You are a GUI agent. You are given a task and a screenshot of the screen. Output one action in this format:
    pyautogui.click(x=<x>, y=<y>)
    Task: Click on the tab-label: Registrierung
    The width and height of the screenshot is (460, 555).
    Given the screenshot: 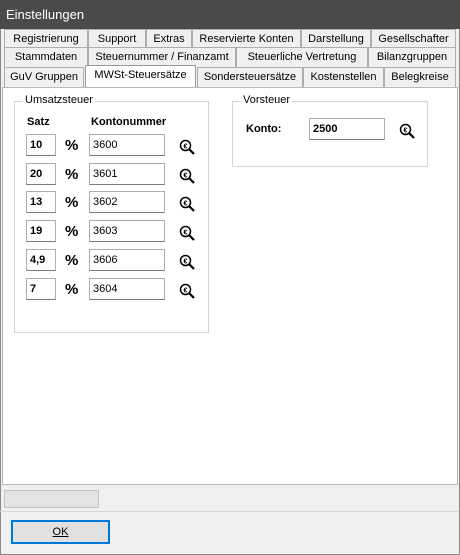 What is the action you would take?
    pyautogui.click(x=46, y=39)
    